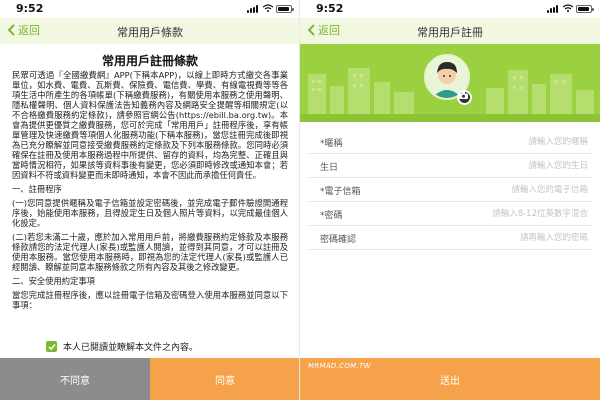 The image size is (600, 400). I want to click on submit-label: 送出, so click(450, 381).